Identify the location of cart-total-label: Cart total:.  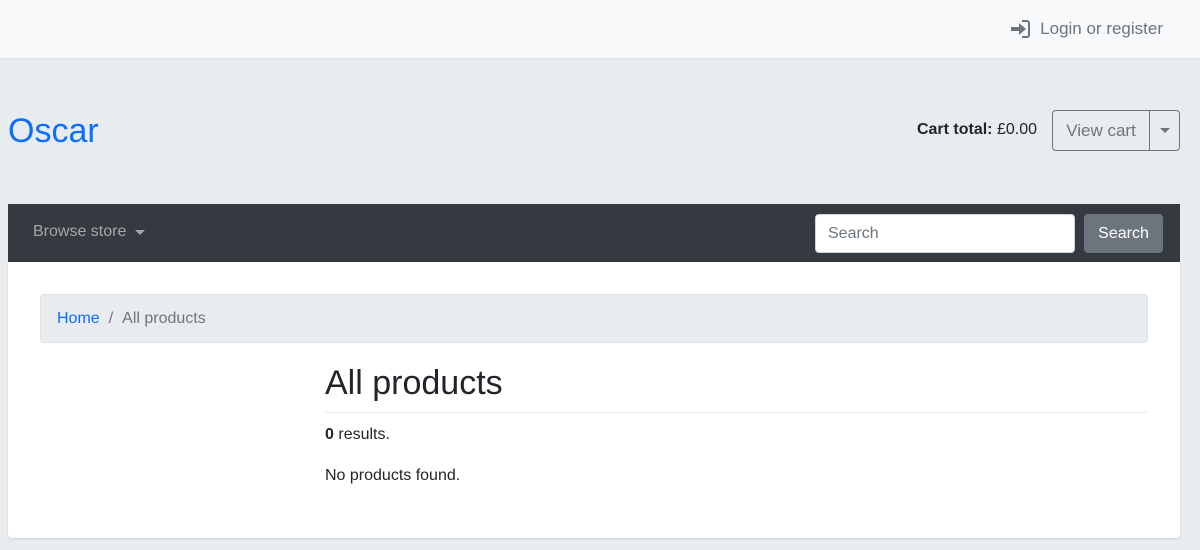
(954, 129).